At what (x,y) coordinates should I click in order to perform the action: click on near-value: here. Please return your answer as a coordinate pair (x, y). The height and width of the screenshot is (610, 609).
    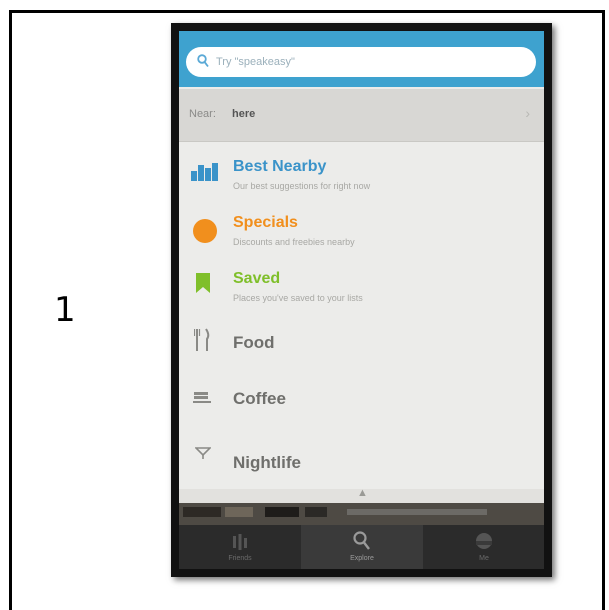
    Looking at the image, I should click on (244, 114).